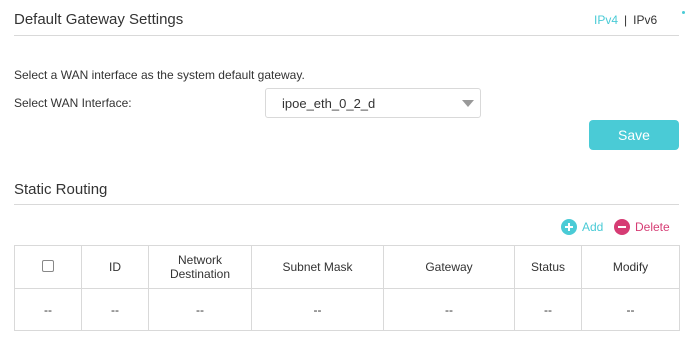  What do you see at coordinates (200, 309) in the screenshot?
I see `cell-network-destination: --` at bounding box center [200, 309].